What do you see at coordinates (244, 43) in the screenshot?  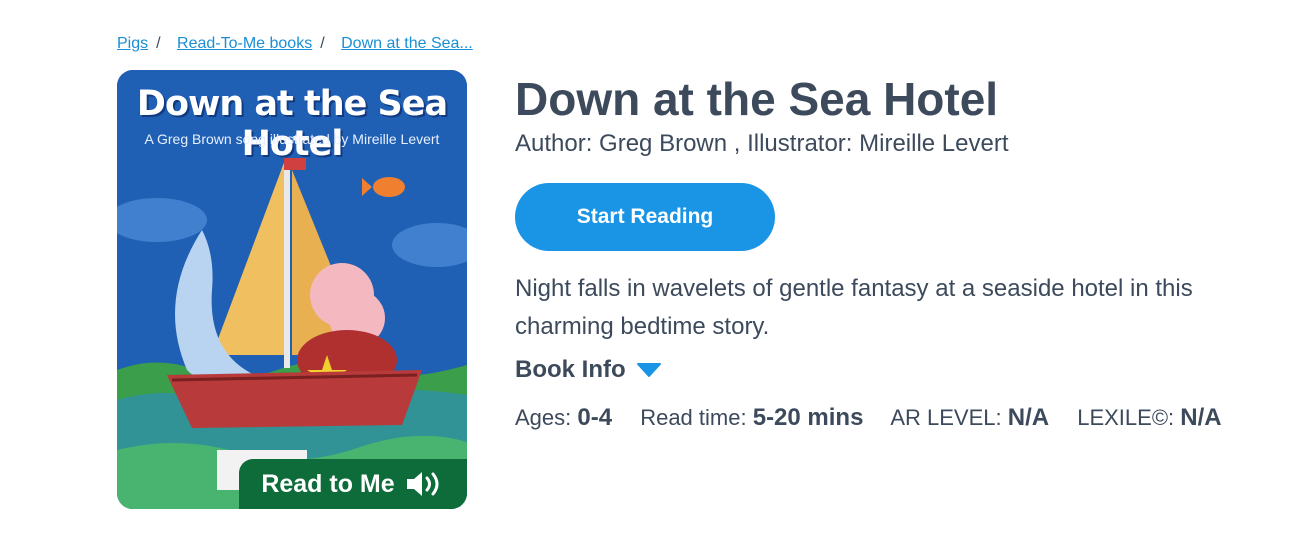 I see `breadcrumb-link-read-to-me: Read-To-Me books` at bounding box center [244, 43].